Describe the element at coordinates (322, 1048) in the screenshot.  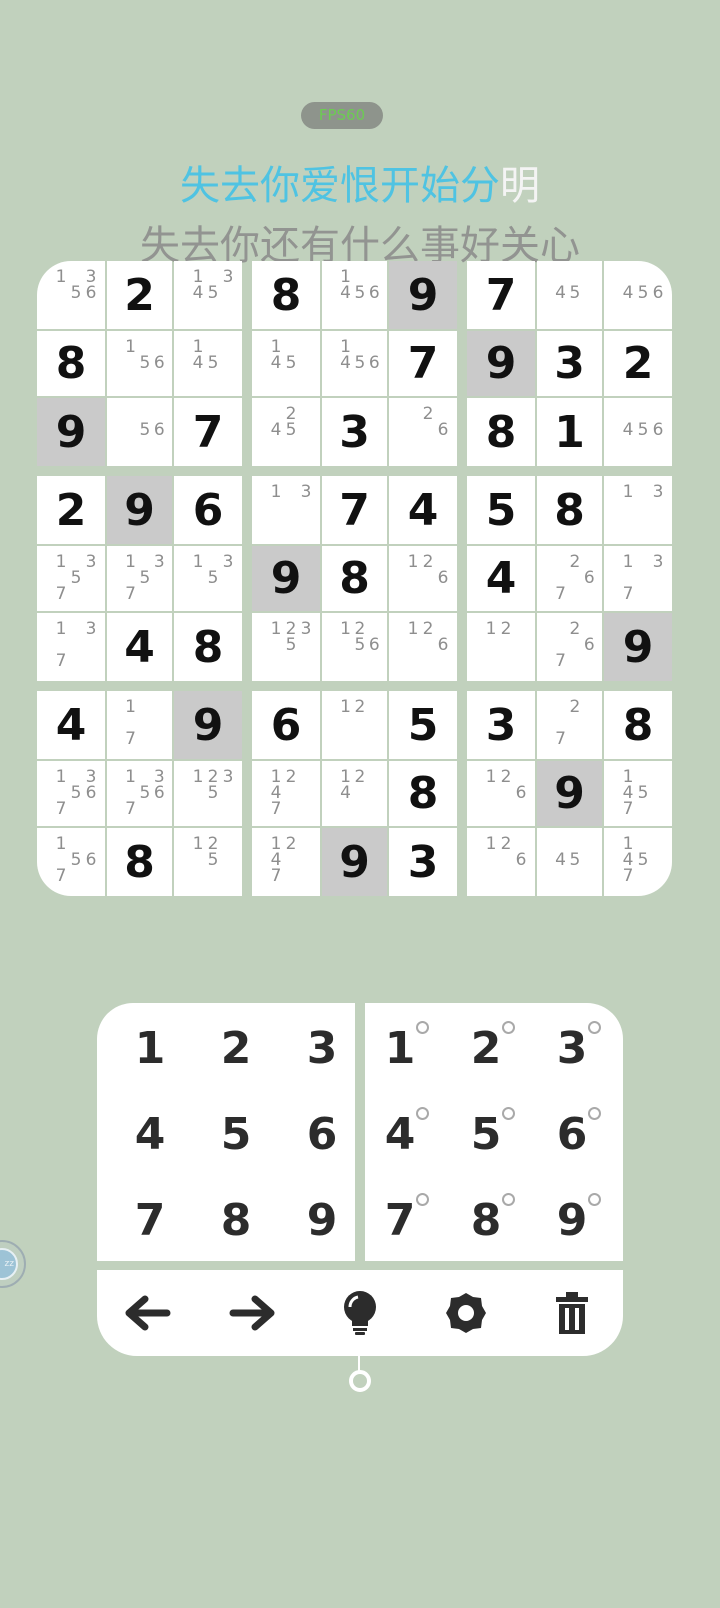
I see `number-key: 3` at that location.